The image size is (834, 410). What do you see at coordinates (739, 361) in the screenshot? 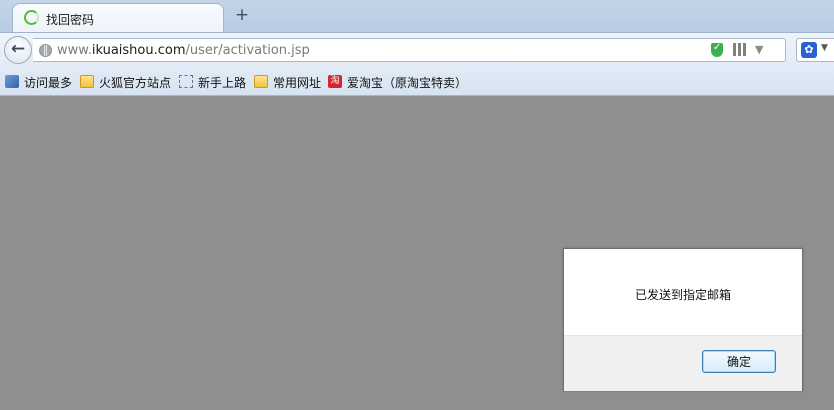
I see `ok-button: 确定` at bounding box center [739, 361].